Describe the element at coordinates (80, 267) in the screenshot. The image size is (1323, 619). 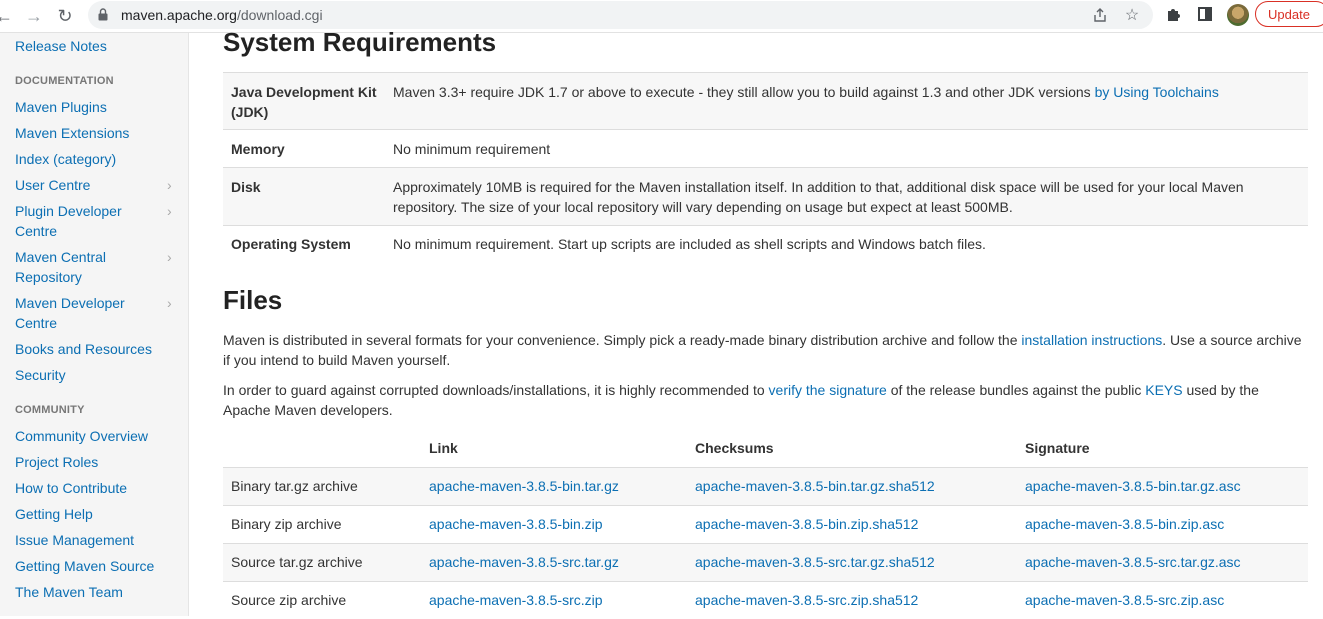
I see `sidebar-item-maven-central-repository: Maven Central Repository` at that location.